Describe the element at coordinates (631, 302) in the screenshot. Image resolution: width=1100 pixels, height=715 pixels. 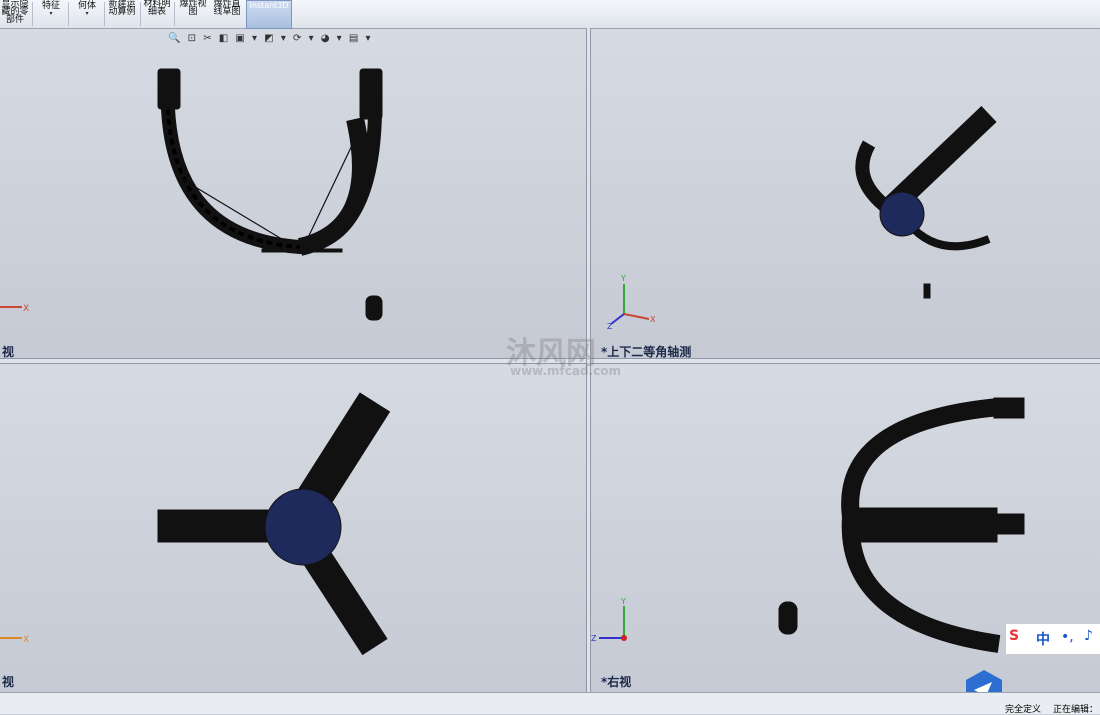
I see `axis-triad: Y X Z` at that location.